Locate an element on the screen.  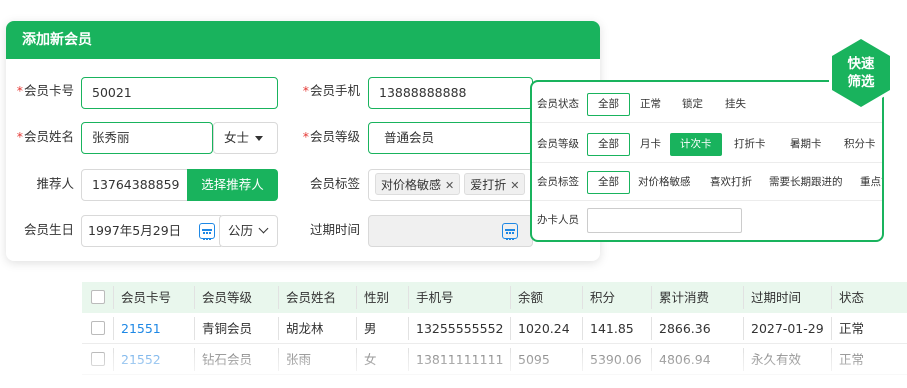
col-total-spend: 累计消费 is located at coordinates (684, 297).